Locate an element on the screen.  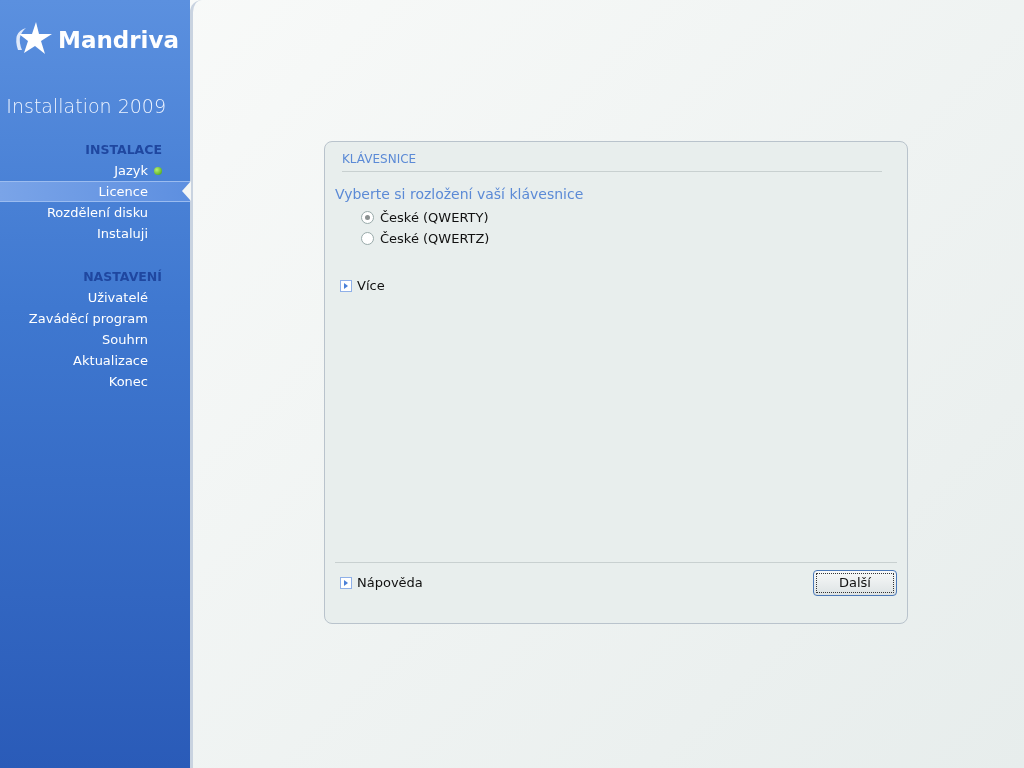
more-toggle: Více is located at coordinates (371, 285).